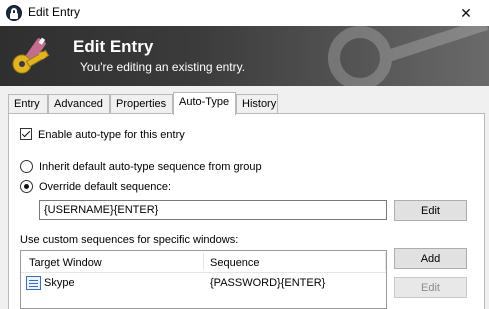  What do you see at coordinates (257, 104) in the screenshot?
I see `tab-history: History` at bounding box center [257, 104].